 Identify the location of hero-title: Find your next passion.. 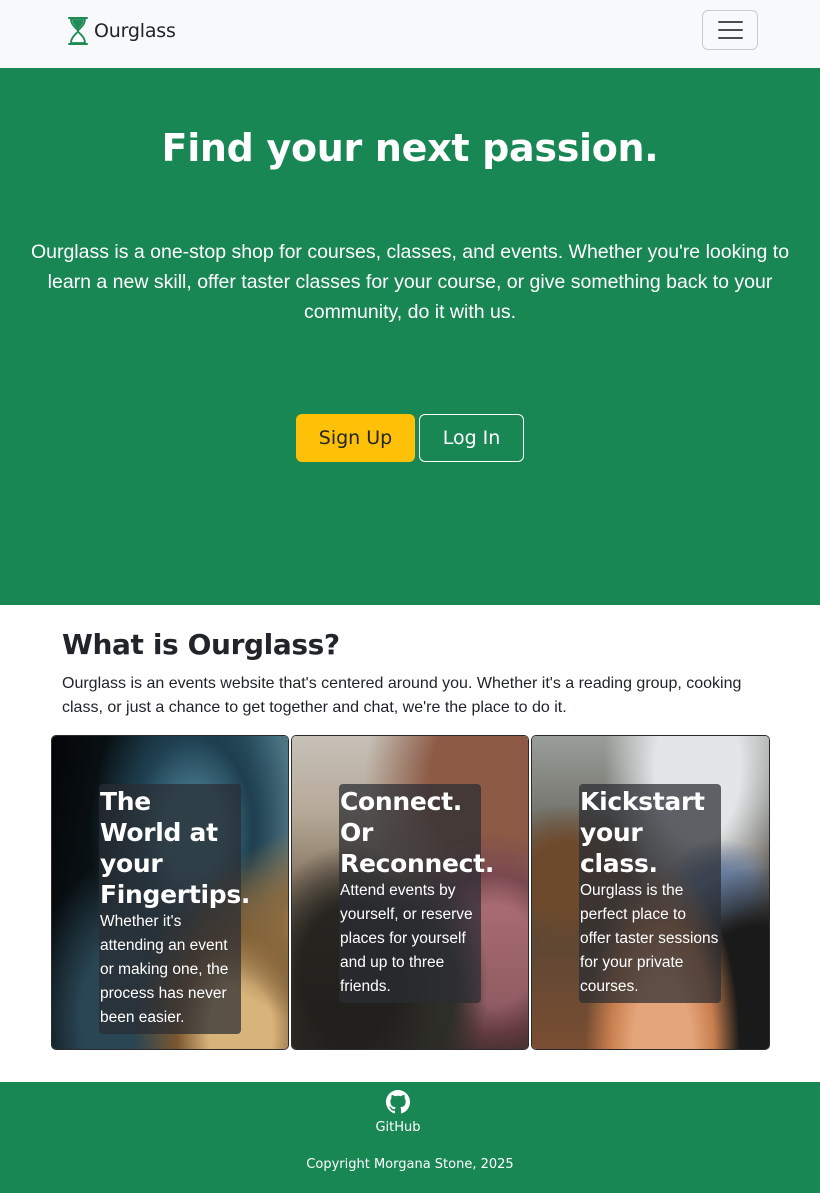
(410, 148).